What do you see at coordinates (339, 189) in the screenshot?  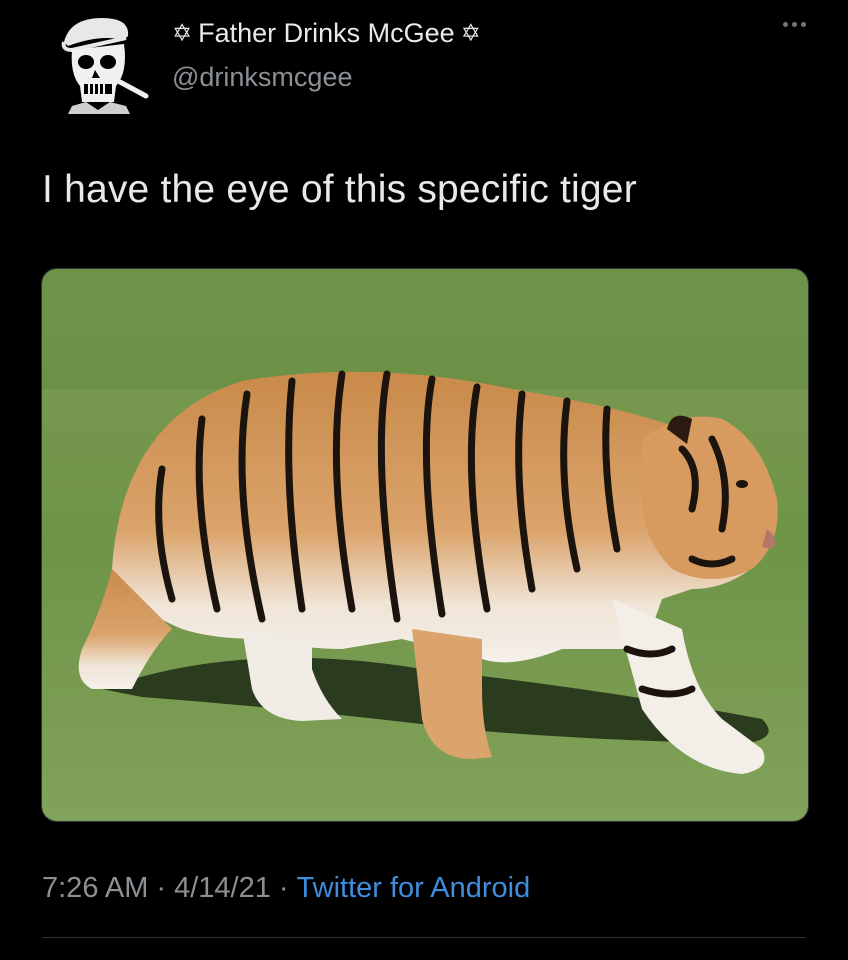 I see `tweet-text: I have the eye of this specific tiger` at bounding box center [339, 189].